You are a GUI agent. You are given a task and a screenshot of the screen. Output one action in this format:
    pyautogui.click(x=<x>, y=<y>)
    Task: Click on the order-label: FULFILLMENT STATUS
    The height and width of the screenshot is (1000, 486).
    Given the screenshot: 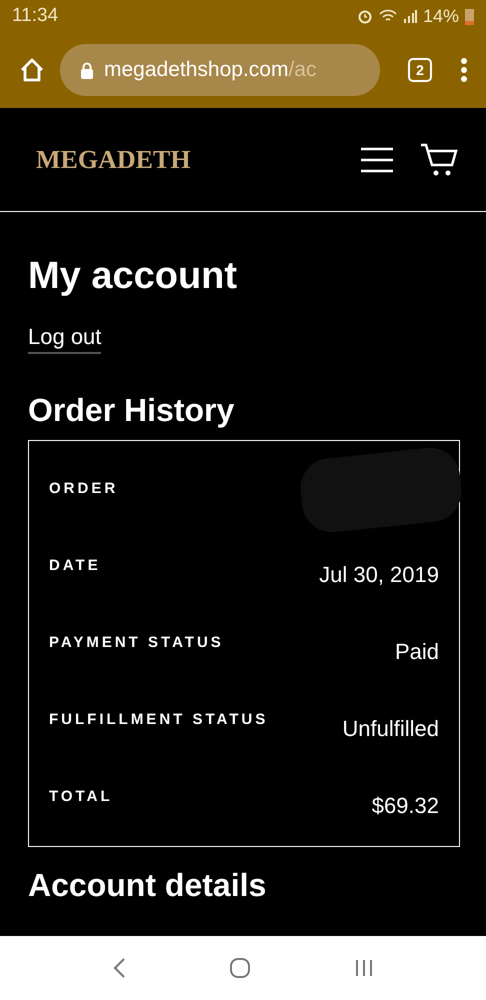 What is the action you would take?
    pyautogui.click(x=158, y=720)
    